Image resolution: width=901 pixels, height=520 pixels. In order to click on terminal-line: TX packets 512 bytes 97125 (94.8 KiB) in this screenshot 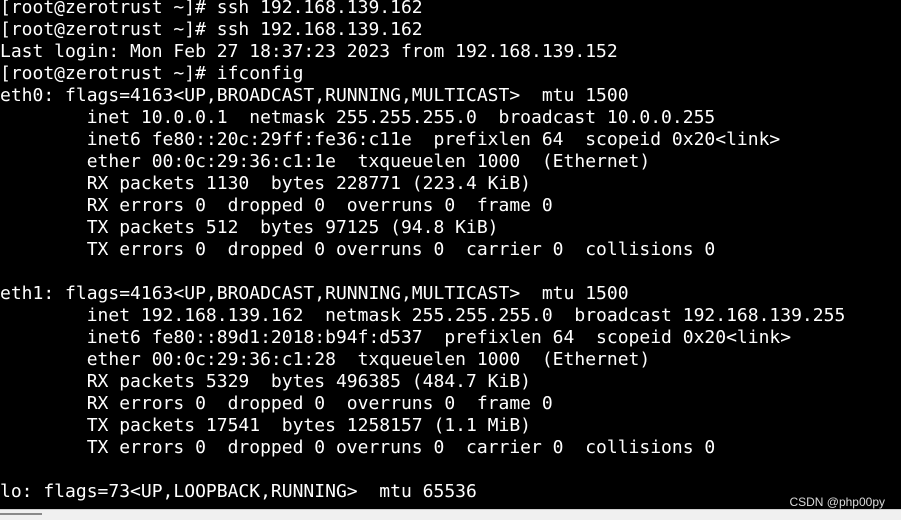, I will do `click(249, 227)`.